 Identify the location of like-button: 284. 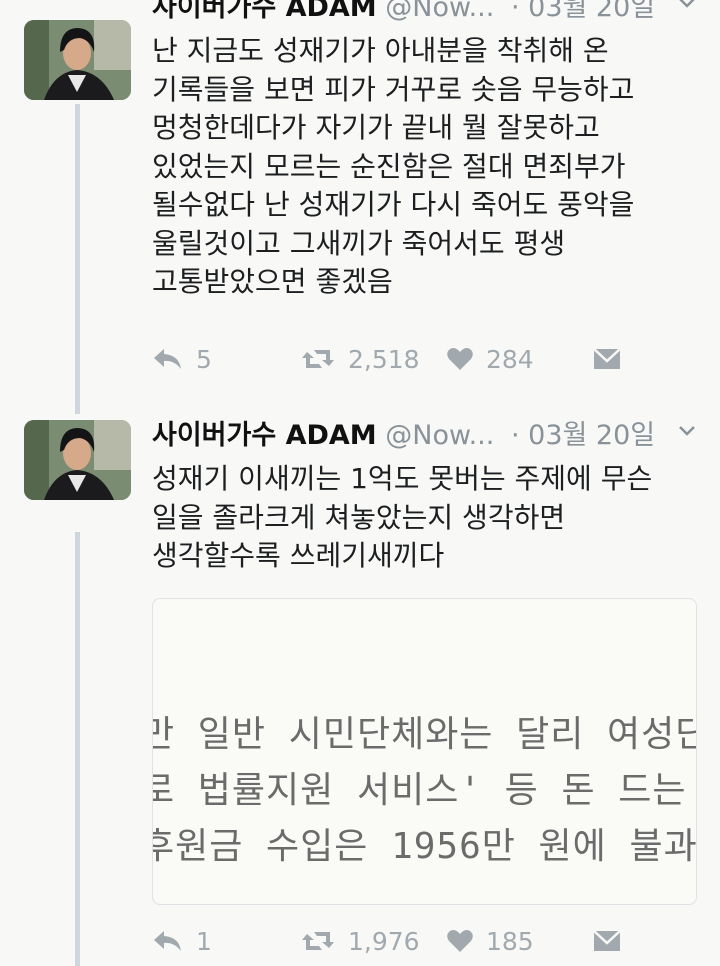
(490, 359).